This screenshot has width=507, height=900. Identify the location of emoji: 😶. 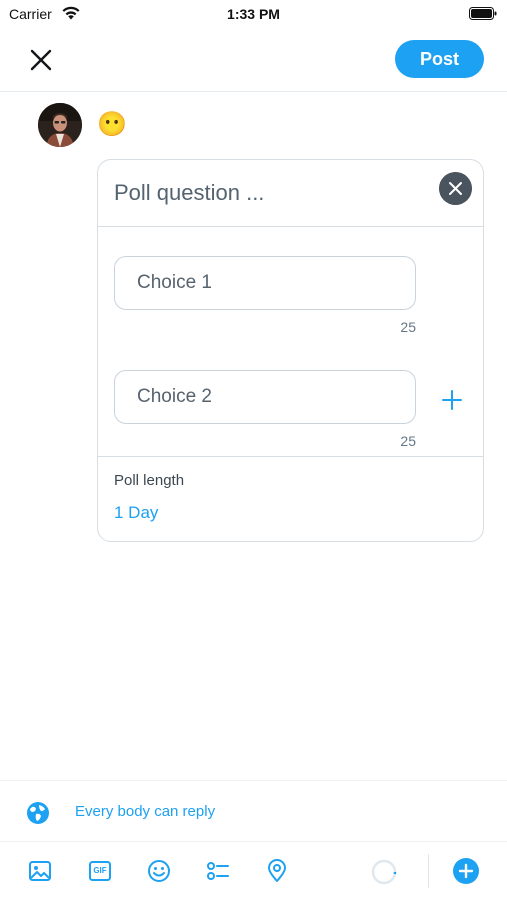
(112, 124).